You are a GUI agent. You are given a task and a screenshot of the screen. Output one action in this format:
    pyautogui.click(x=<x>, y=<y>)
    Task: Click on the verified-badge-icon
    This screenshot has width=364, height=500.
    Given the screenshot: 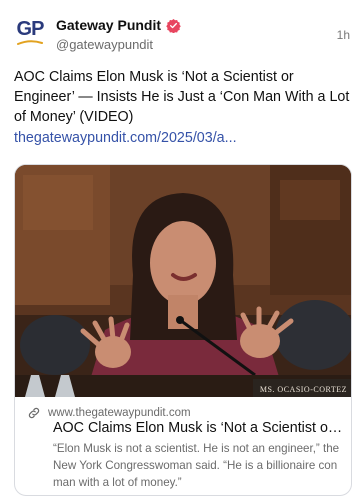 What is the action you would take?
    pyautogui.click(x=173, y=25)
    